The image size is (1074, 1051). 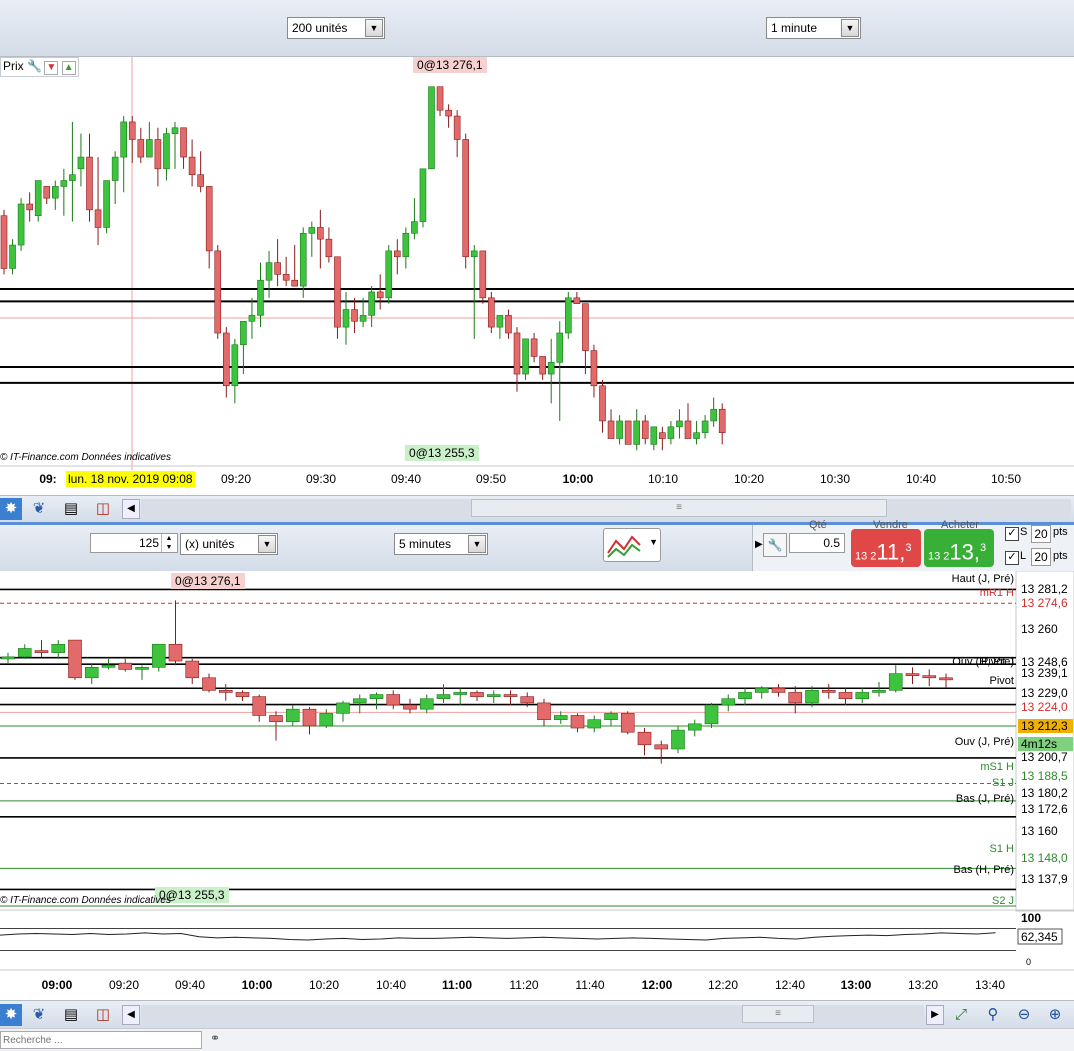 I want to click on delete-icon: ▼, so click(x=51, y=68).